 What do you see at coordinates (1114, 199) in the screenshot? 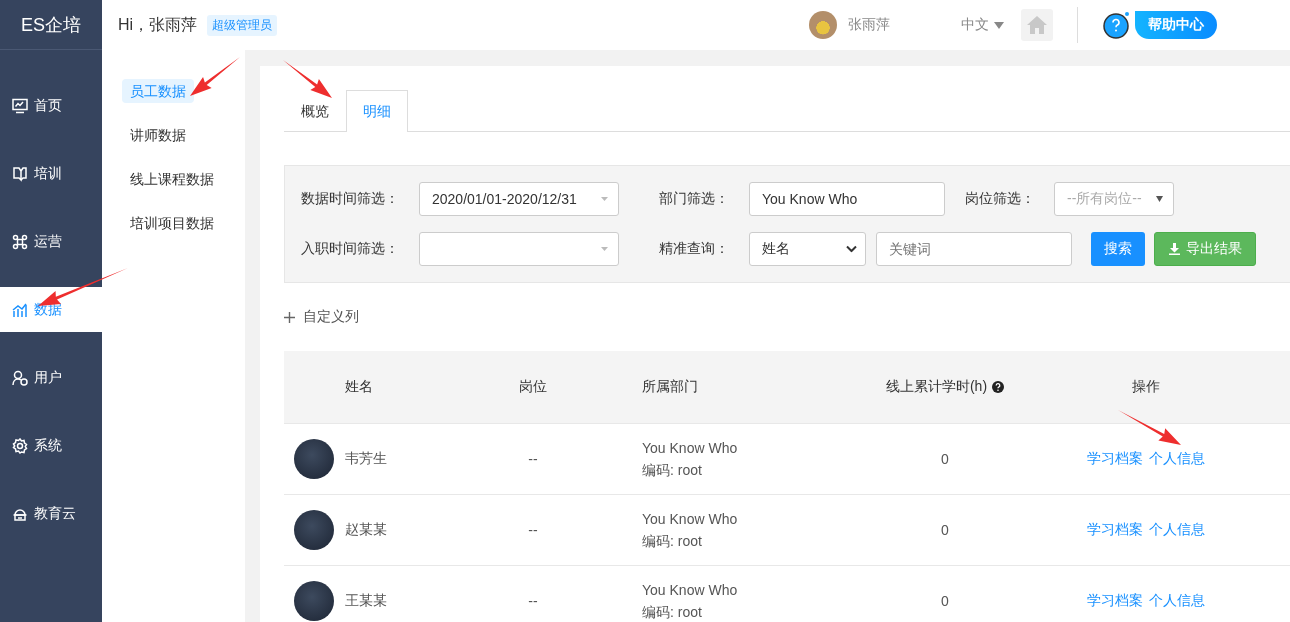
I see `select-field: --所有岗位--` at bounding box center [1114, 199].